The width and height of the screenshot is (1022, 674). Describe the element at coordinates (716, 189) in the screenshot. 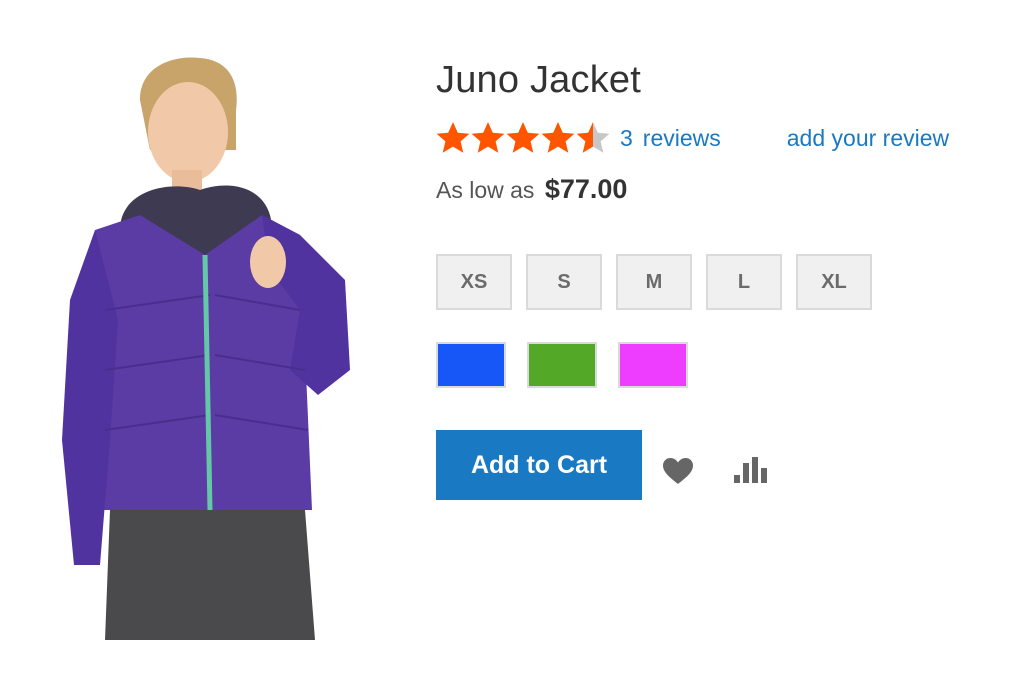

I see `price-row: As low as $77.00` at that location.